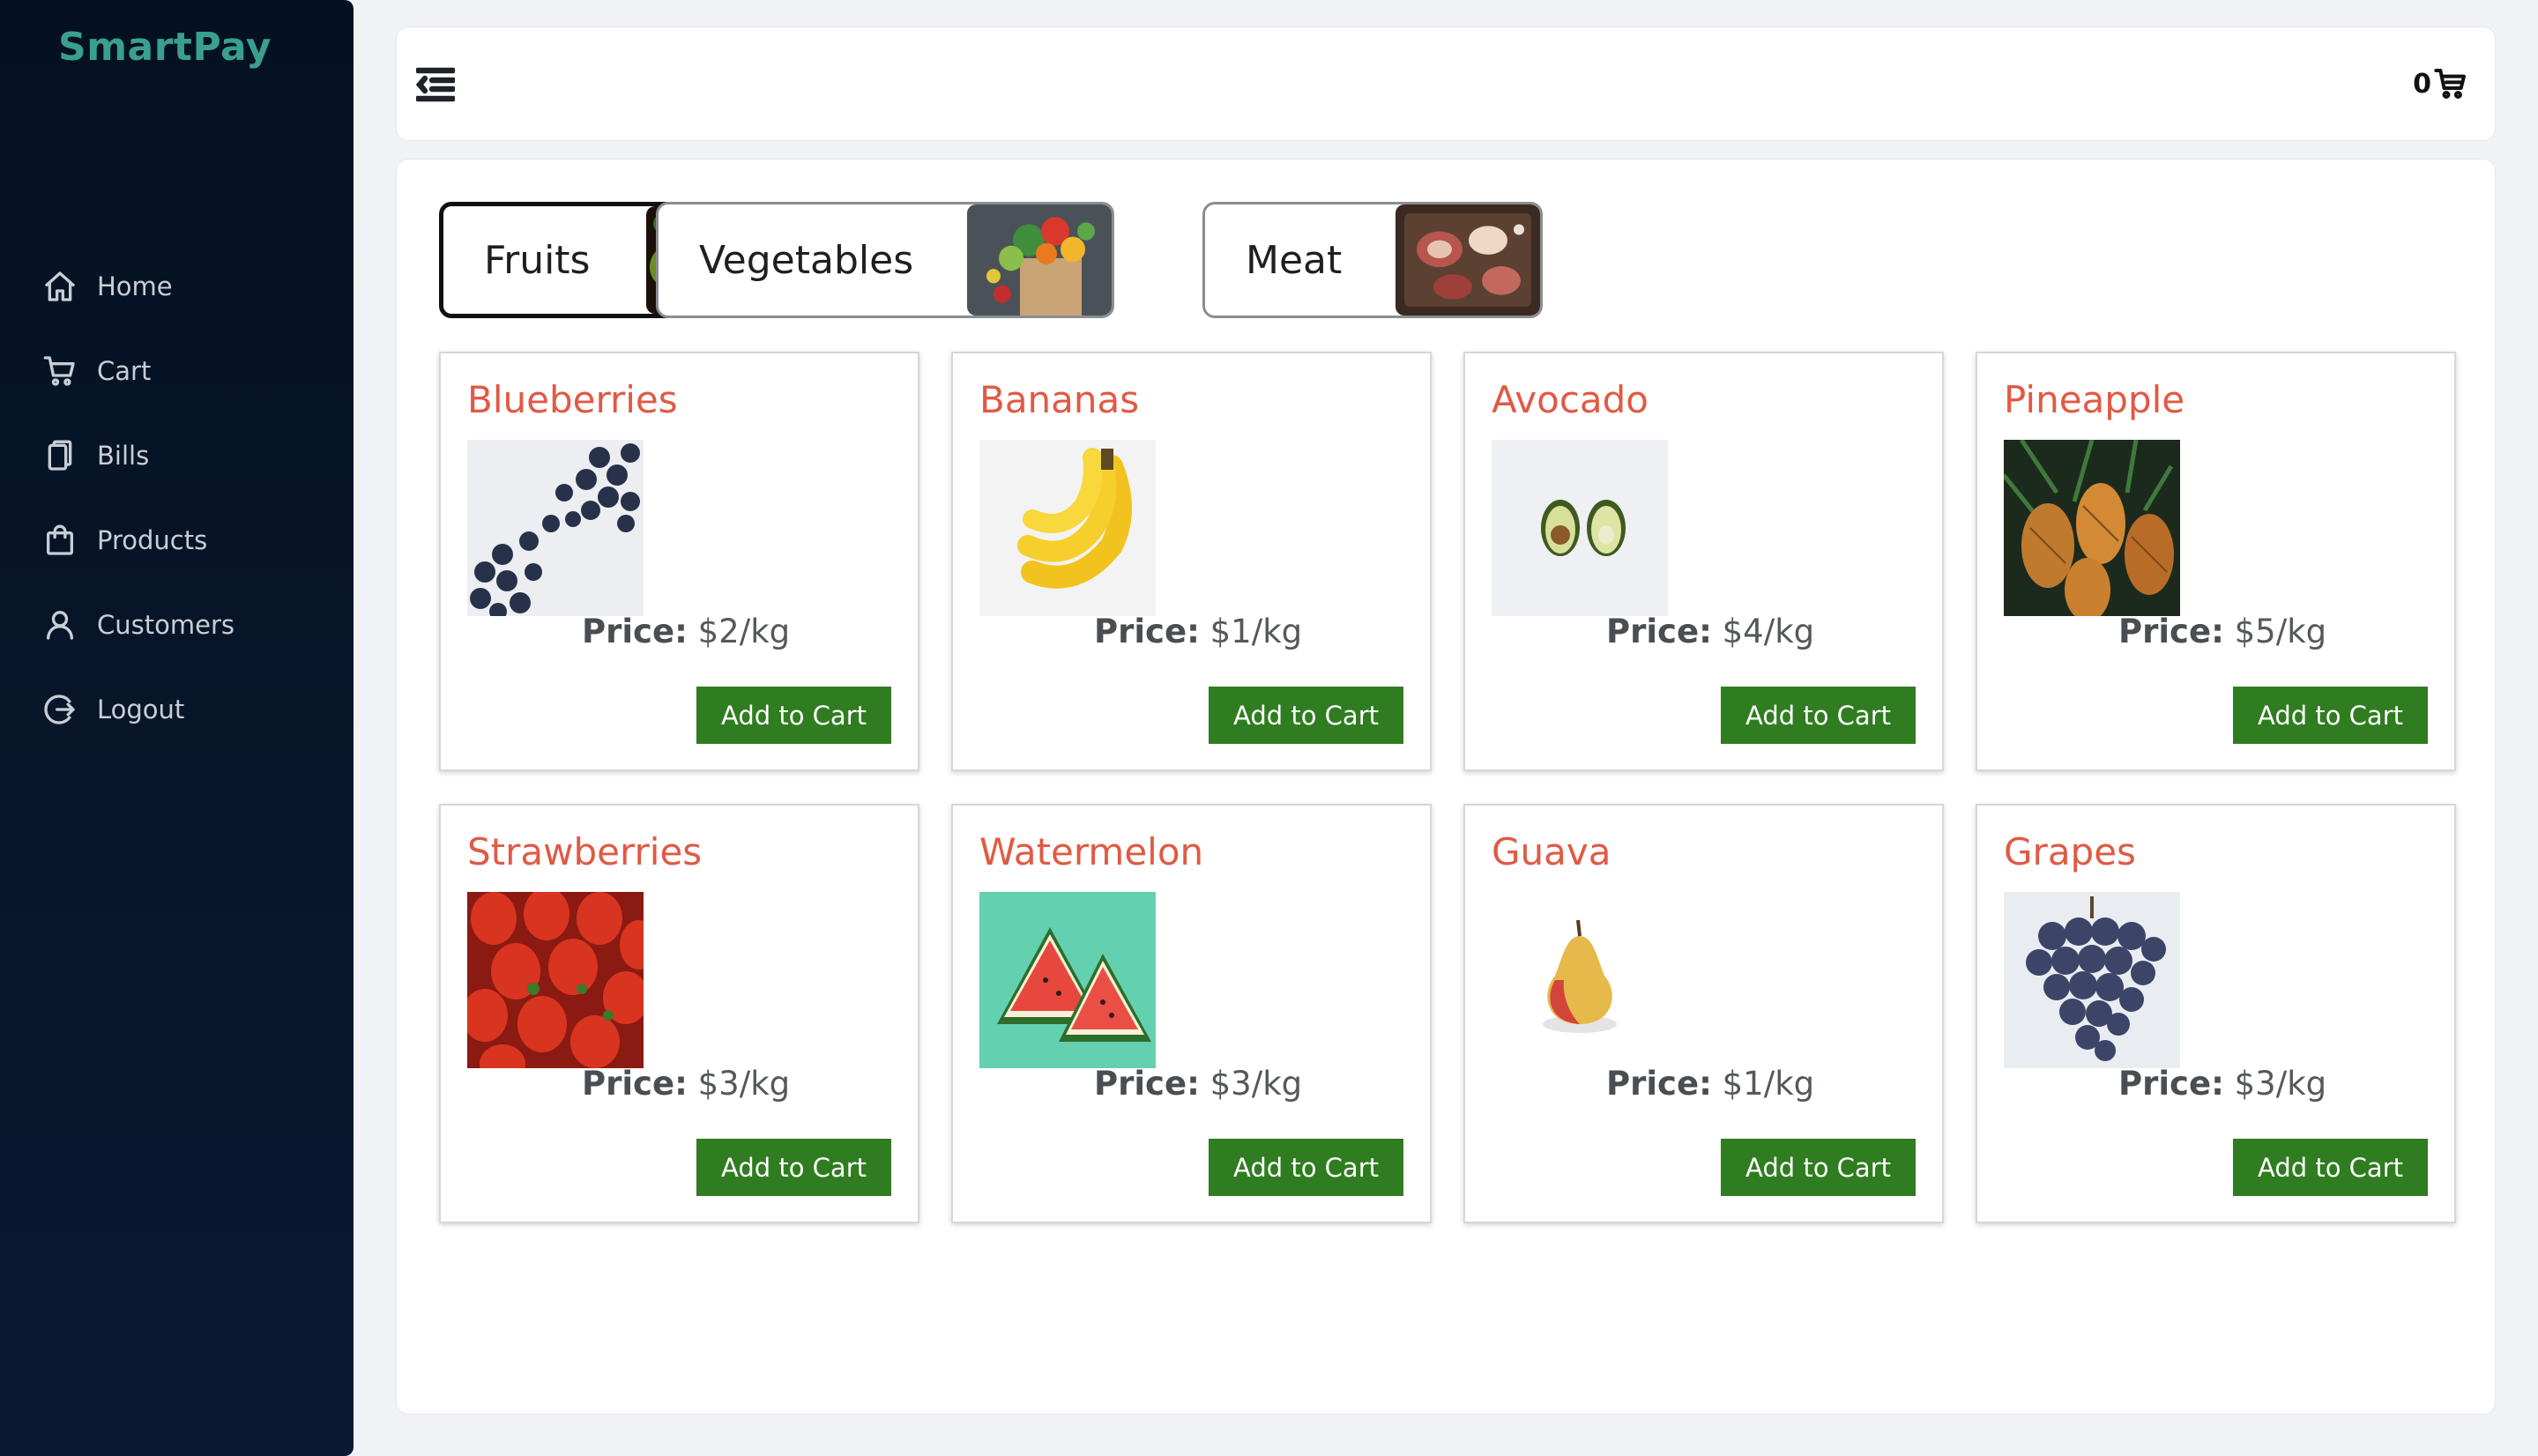 Image resolution: width=2538 pixels, height=1456 pixels. What do you see at coordinates (1039, 260) in the screenshot?
I see `vegetables-image` at bounding box center [1039, 260].